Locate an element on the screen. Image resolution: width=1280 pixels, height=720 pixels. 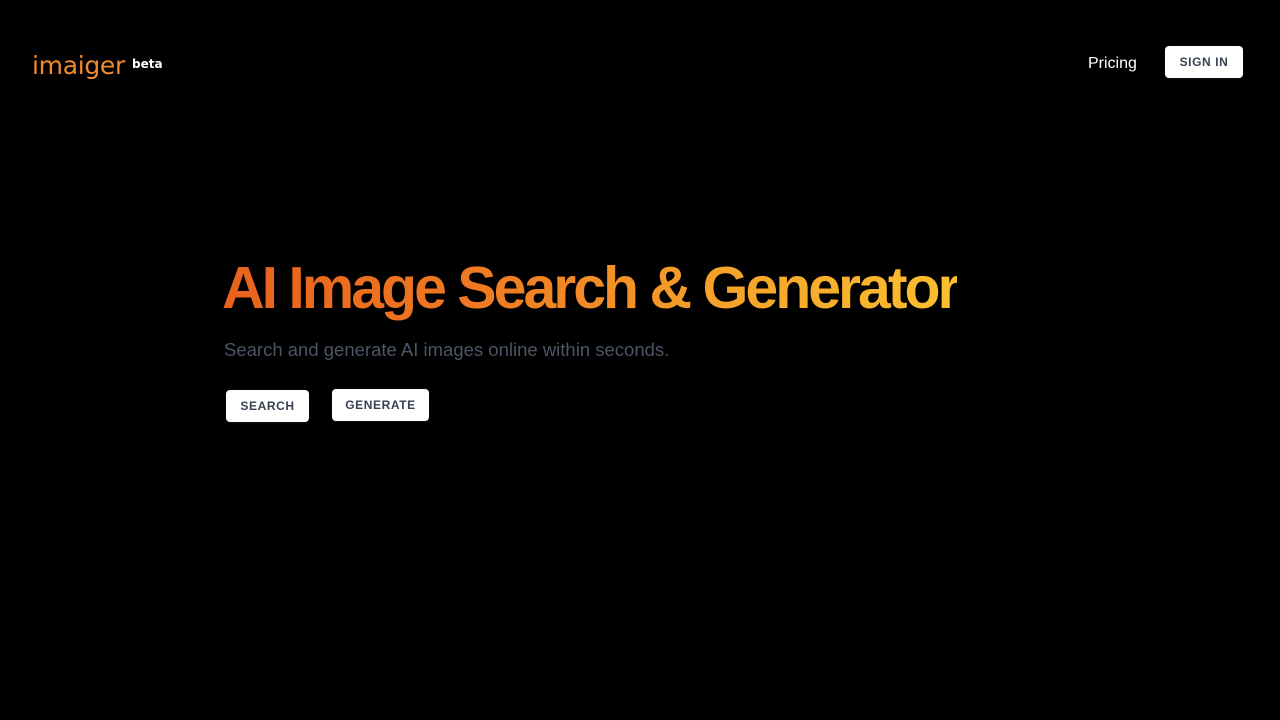
beta-badge: beta is located at coordinates (147, 64).